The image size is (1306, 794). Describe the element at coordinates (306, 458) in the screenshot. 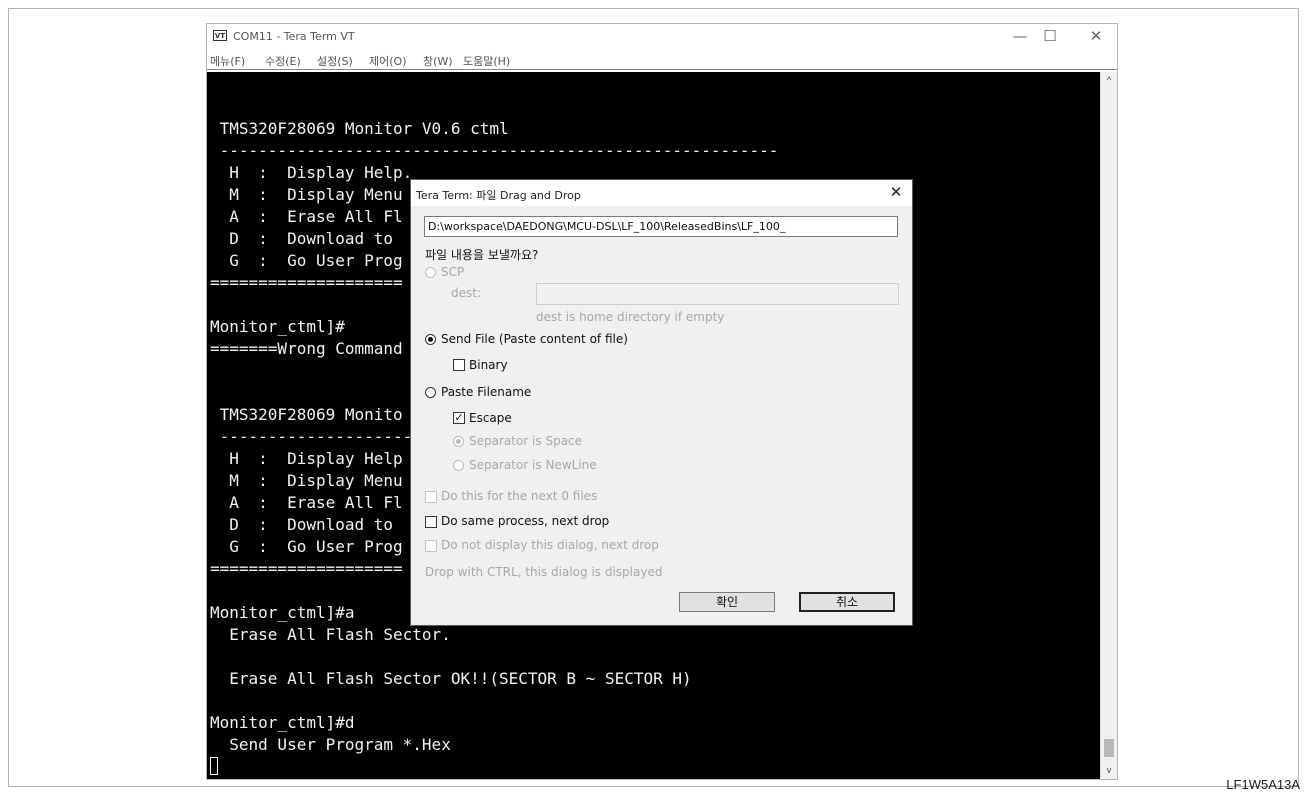

I see `terminal-line: H : Display Help` at that location.